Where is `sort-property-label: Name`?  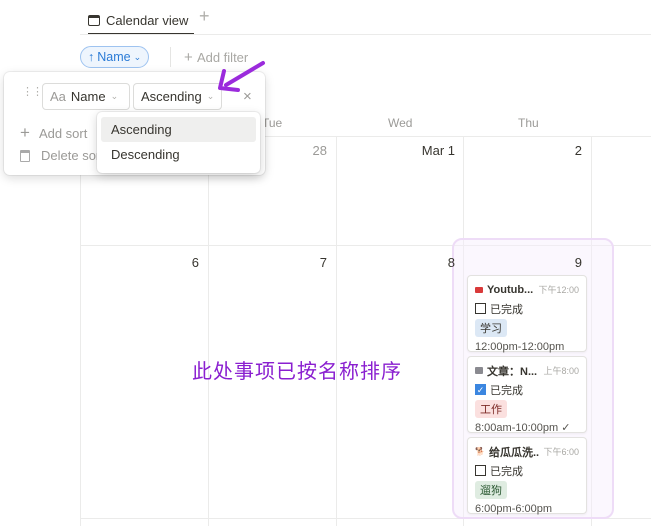
sort-property-label: Name is located at coordinates (88, 96).